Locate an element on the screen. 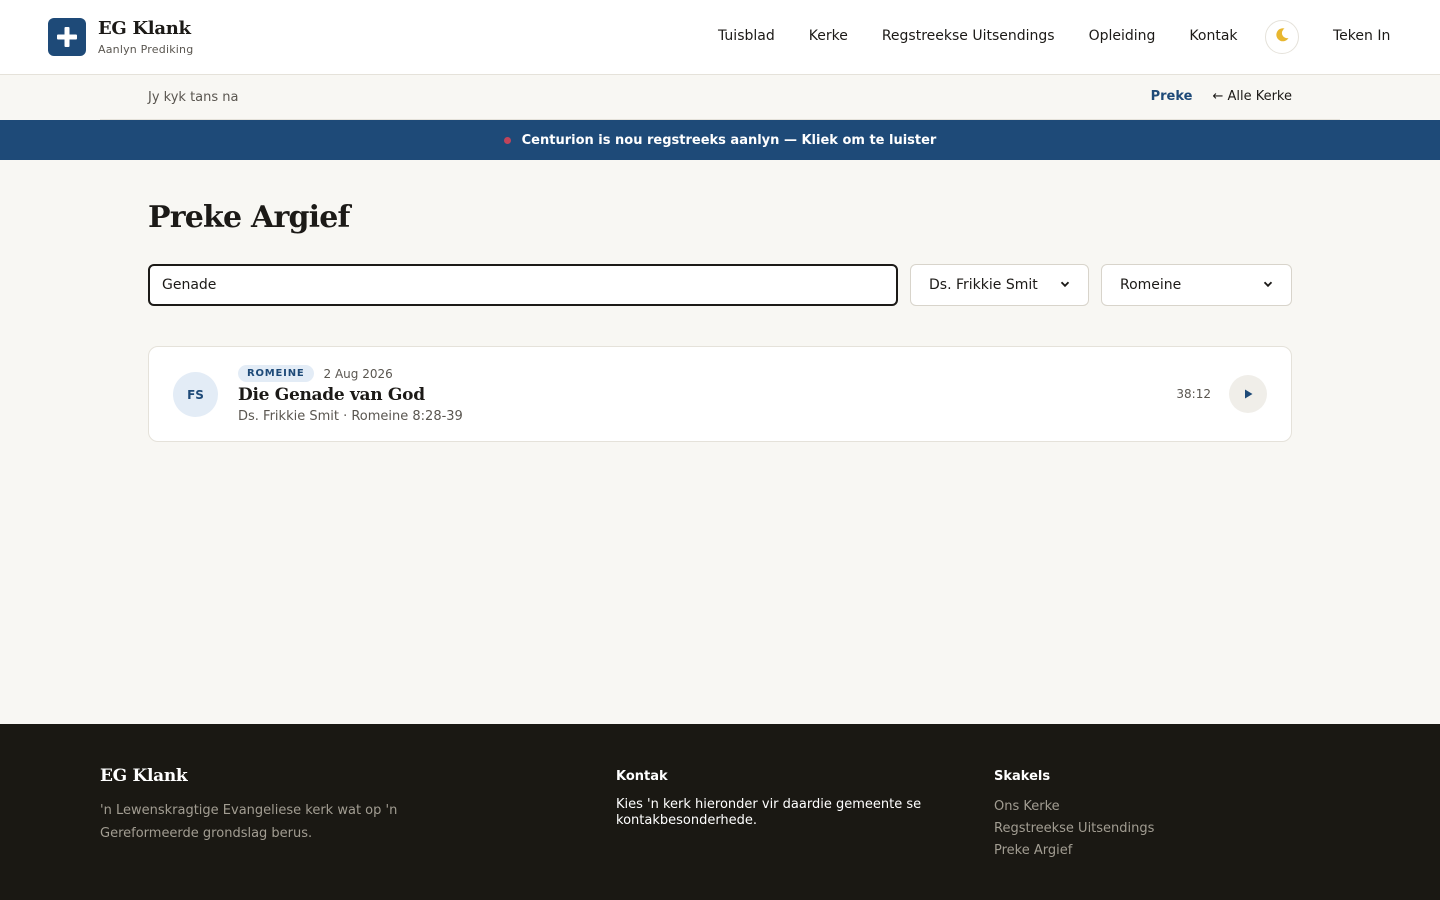  signin-button: Teken In is located at coordinates (1361, 36).